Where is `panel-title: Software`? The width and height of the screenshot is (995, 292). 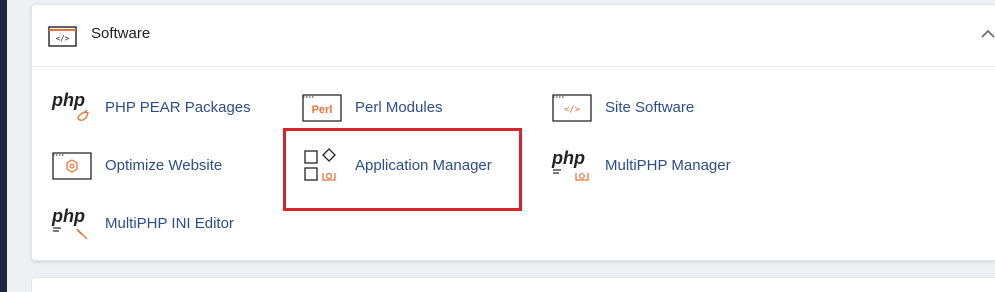
panel-title: Software is located at coordinates (121, 33).